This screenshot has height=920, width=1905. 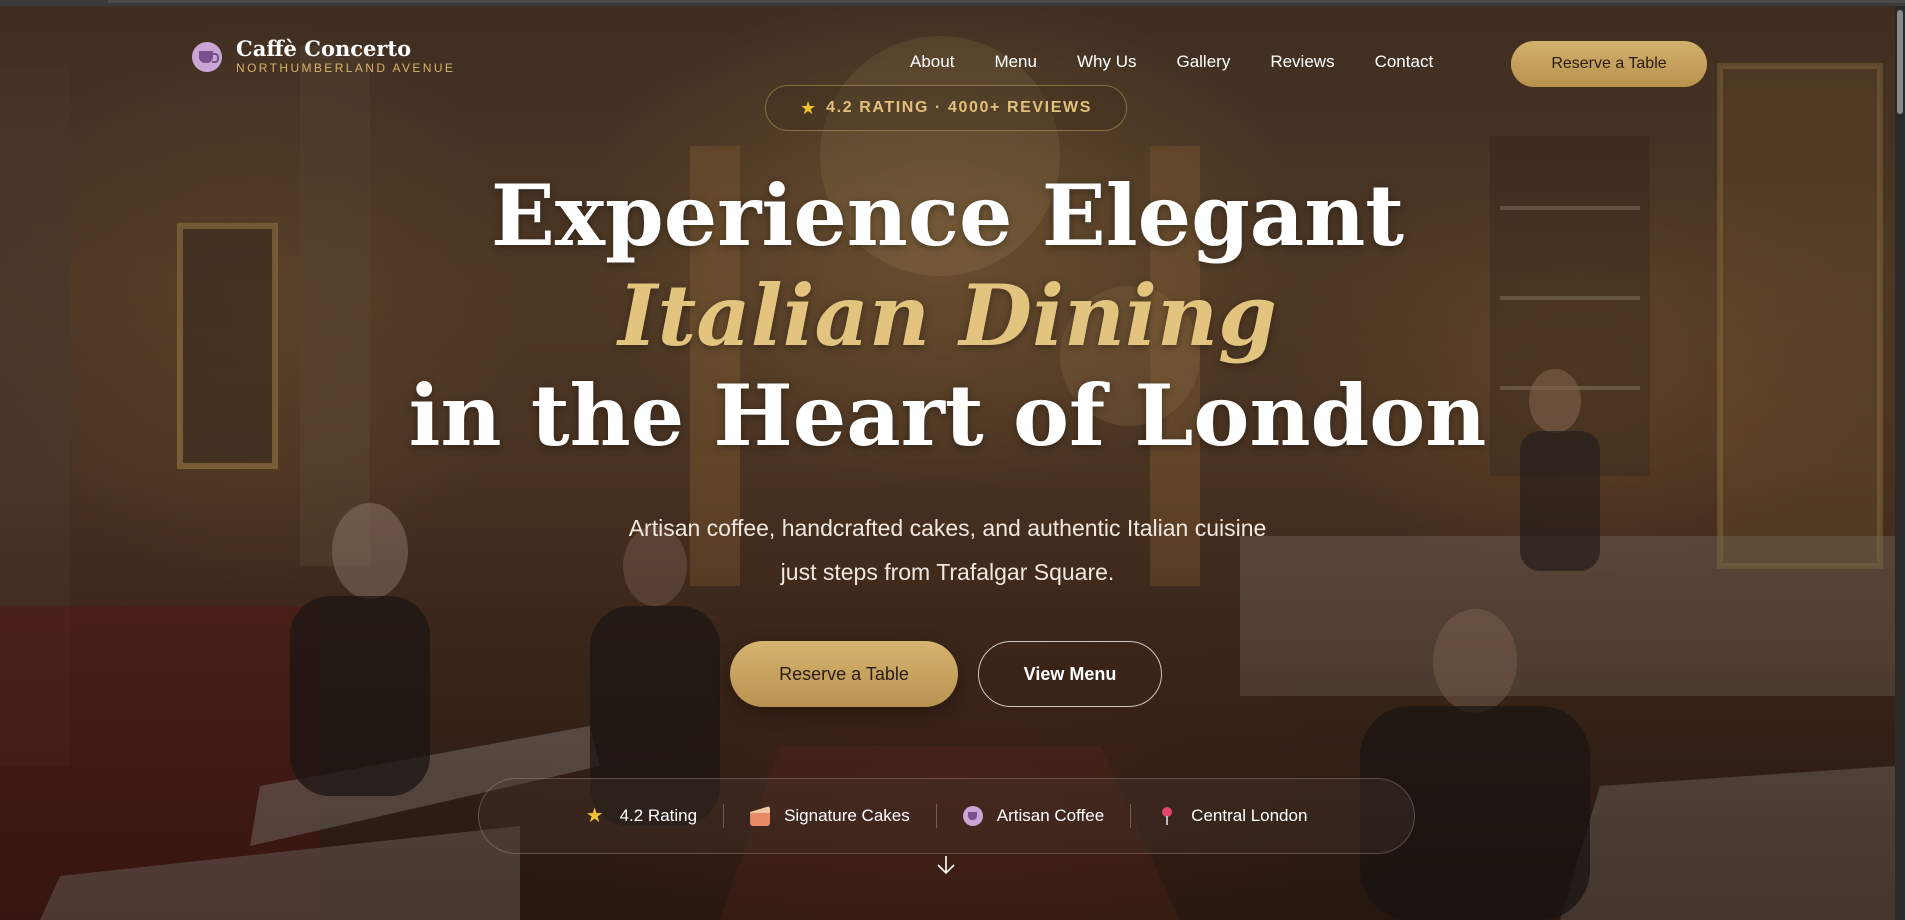 What do you see at coordinates (324, 48) in the screenshot?
I see `brand-name: Caffè Concerto` at bounding box center [324, 48].